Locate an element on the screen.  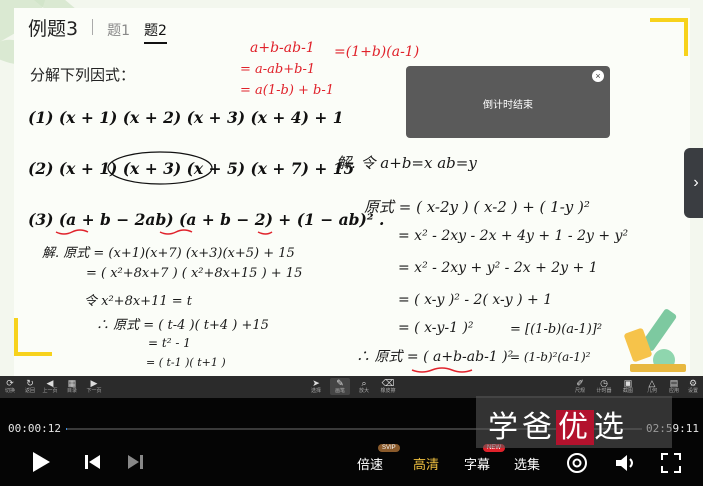
toolbar-label: 画笔 is located at coordinates (339, 391).